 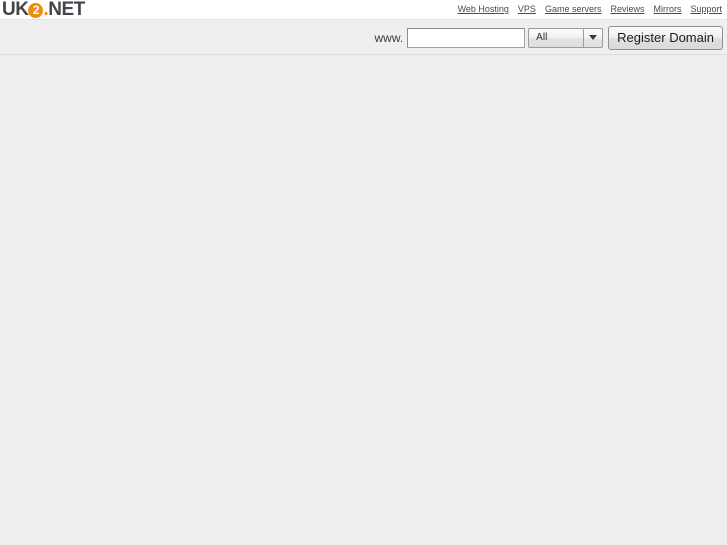 I want to click on chevron-down-icon, so click(x=593, y=37).